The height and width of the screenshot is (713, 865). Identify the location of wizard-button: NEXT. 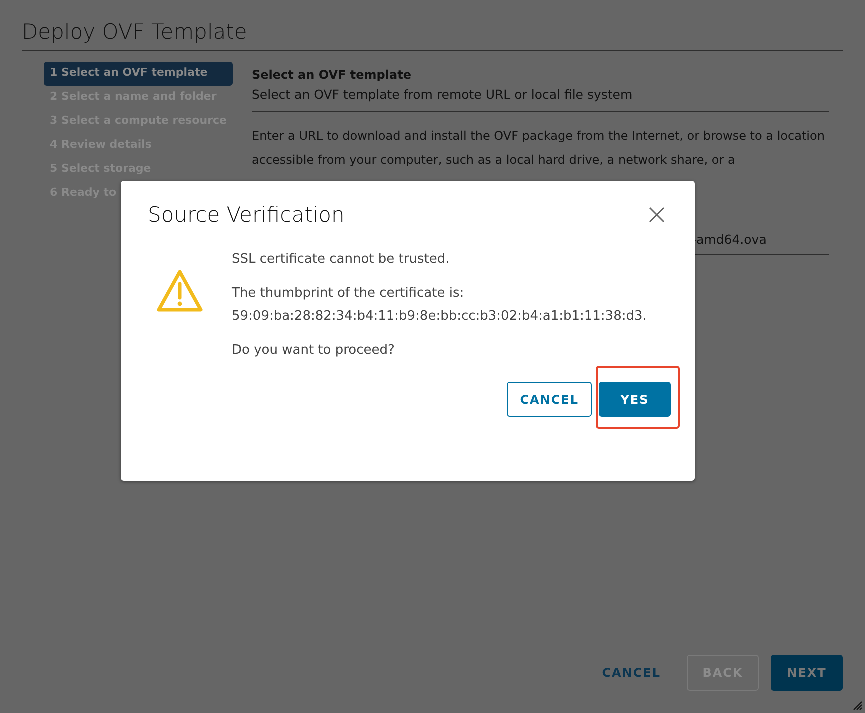
(807, 673).